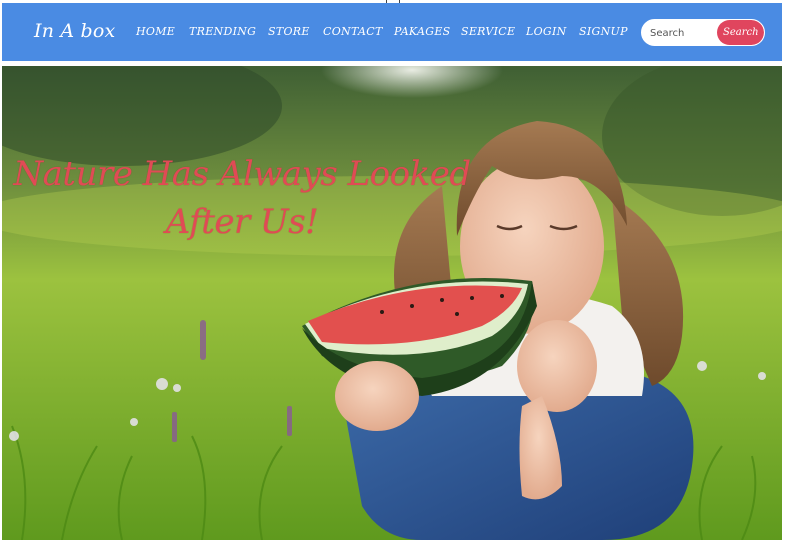 The width and height of the screenshot is (792, 542). Describe the element at coordinates (353, 31) in the screenshot. I see `nav-contact: CONTACT` at that location.